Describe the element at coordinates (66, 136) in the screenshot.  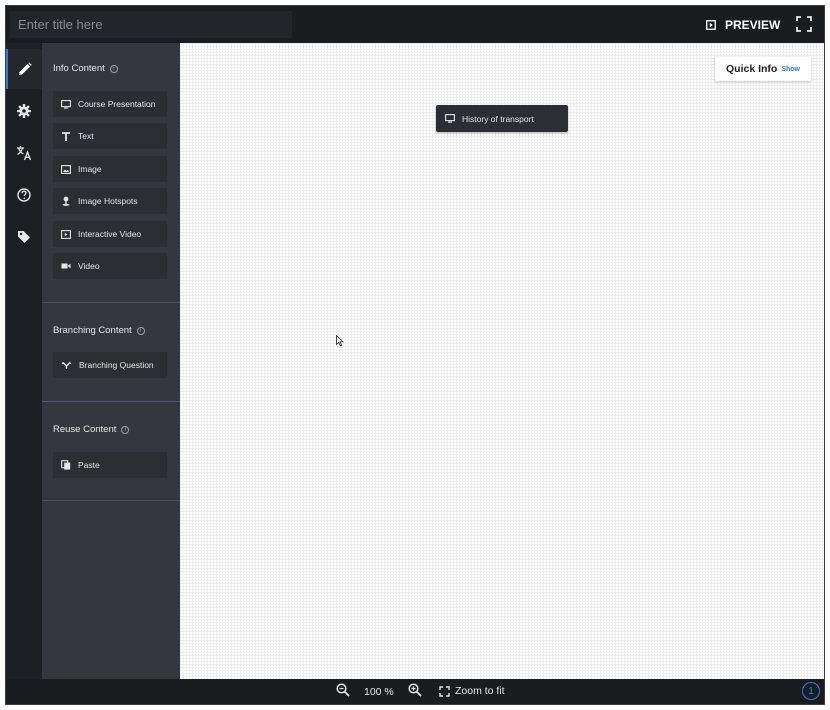
I see `text-icon` at that location.